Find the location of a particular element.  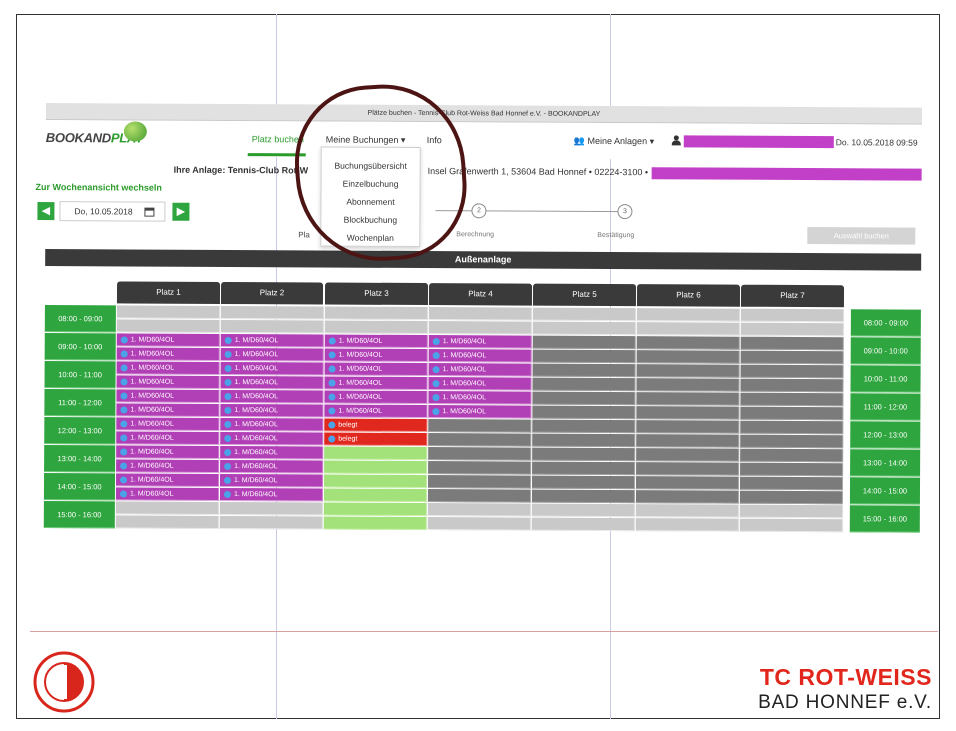

section-header-aussenanlage: Außenanlage is located at coordinates (483, 260).